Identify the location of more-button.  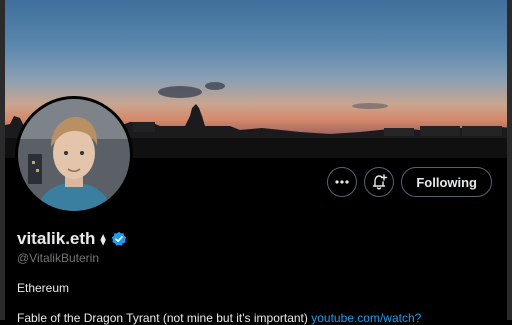
(342, 182).